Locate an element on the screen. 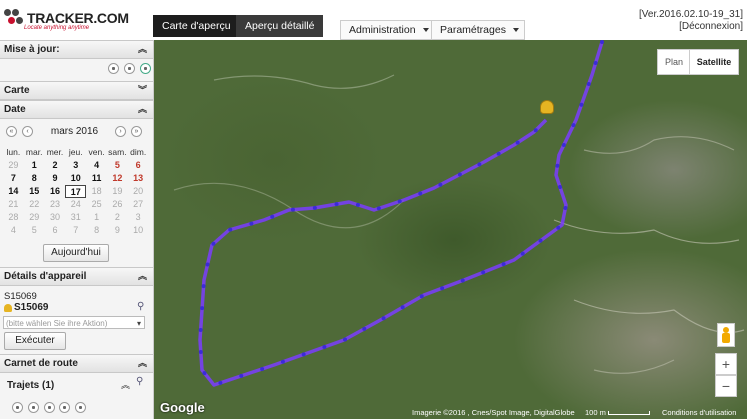  map-type-satellite: Satellite is located at coordinates (714, 62).